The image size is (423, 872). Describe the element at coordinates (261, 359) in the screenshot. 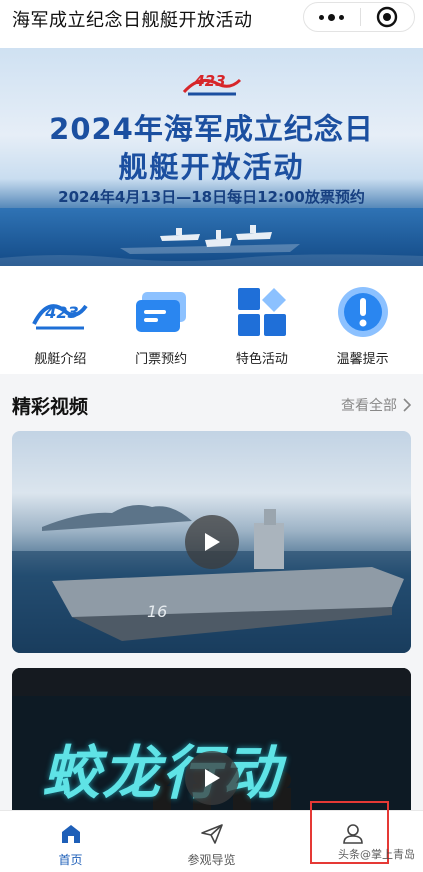

I see `shortcut-label: 特色活动` at that location.